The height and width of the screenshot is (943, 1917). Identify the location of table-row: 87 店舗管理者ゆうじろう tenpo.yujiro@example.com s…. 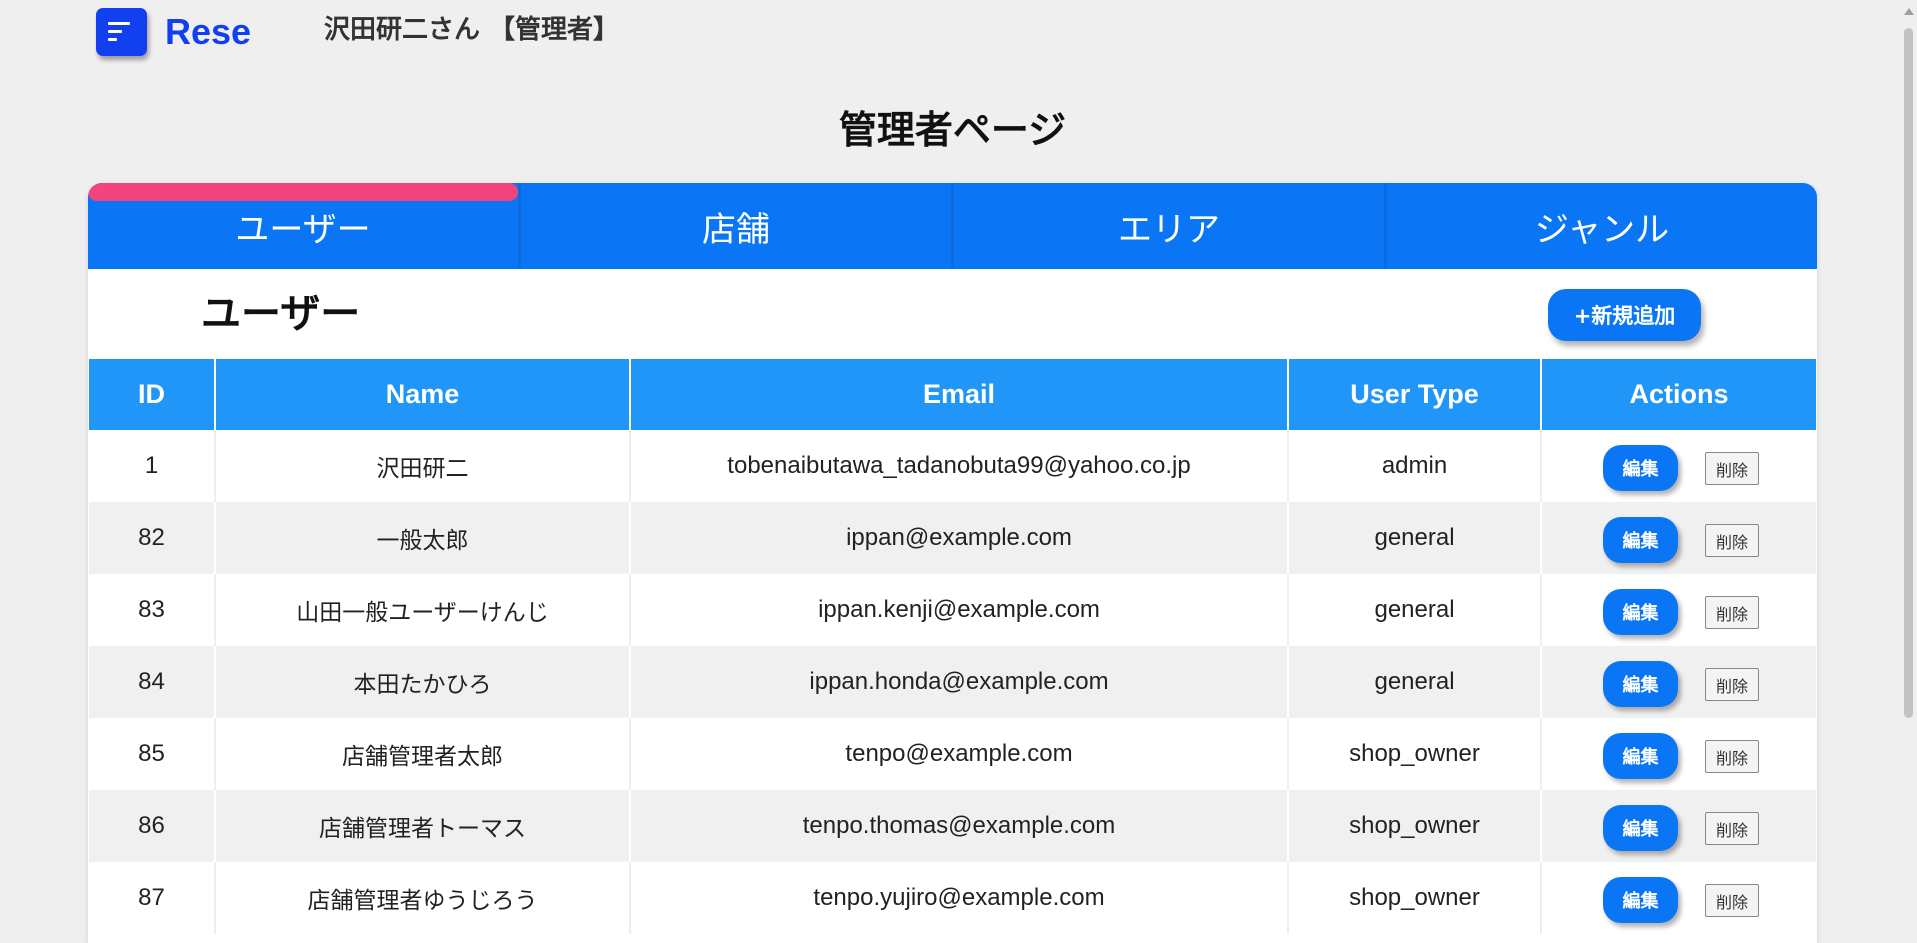
(952, 898).